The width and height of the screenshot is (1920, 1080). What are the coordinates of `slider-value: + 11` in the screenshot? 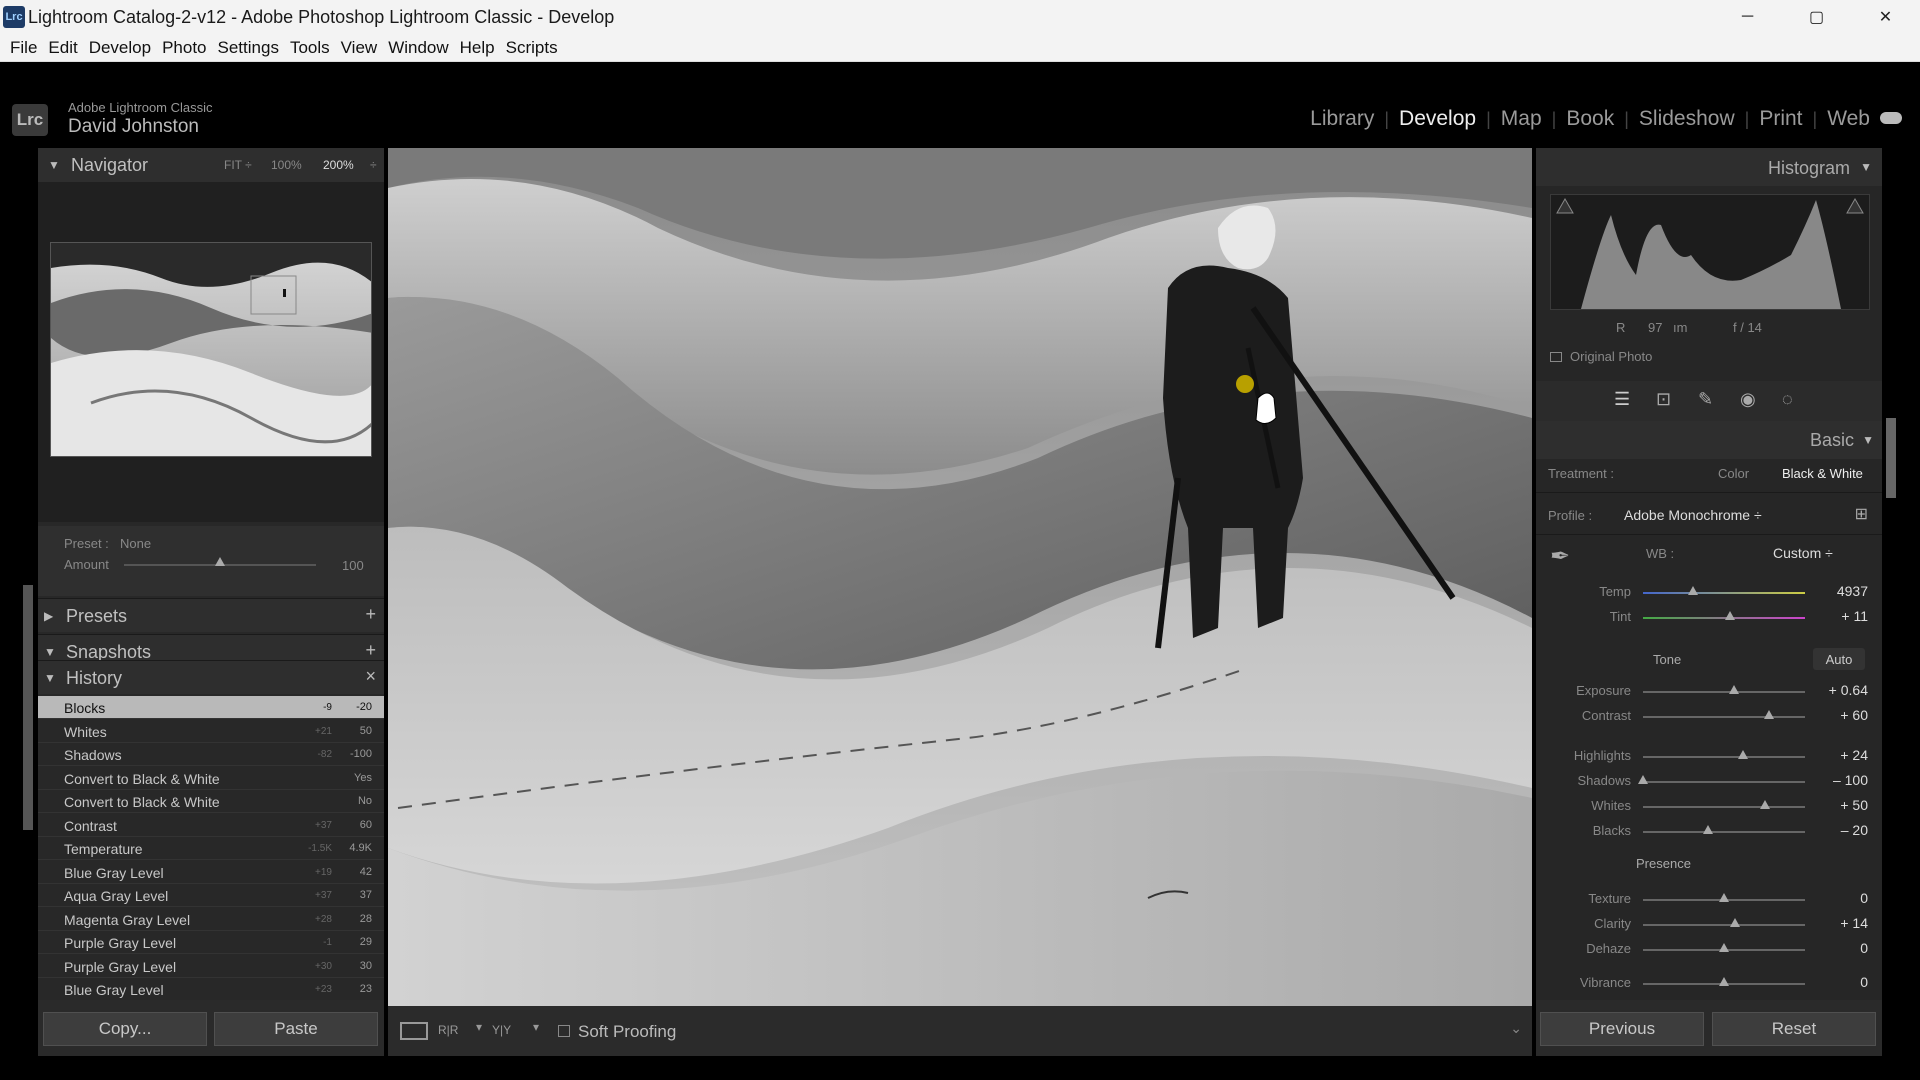 It's located at (1838, 616).